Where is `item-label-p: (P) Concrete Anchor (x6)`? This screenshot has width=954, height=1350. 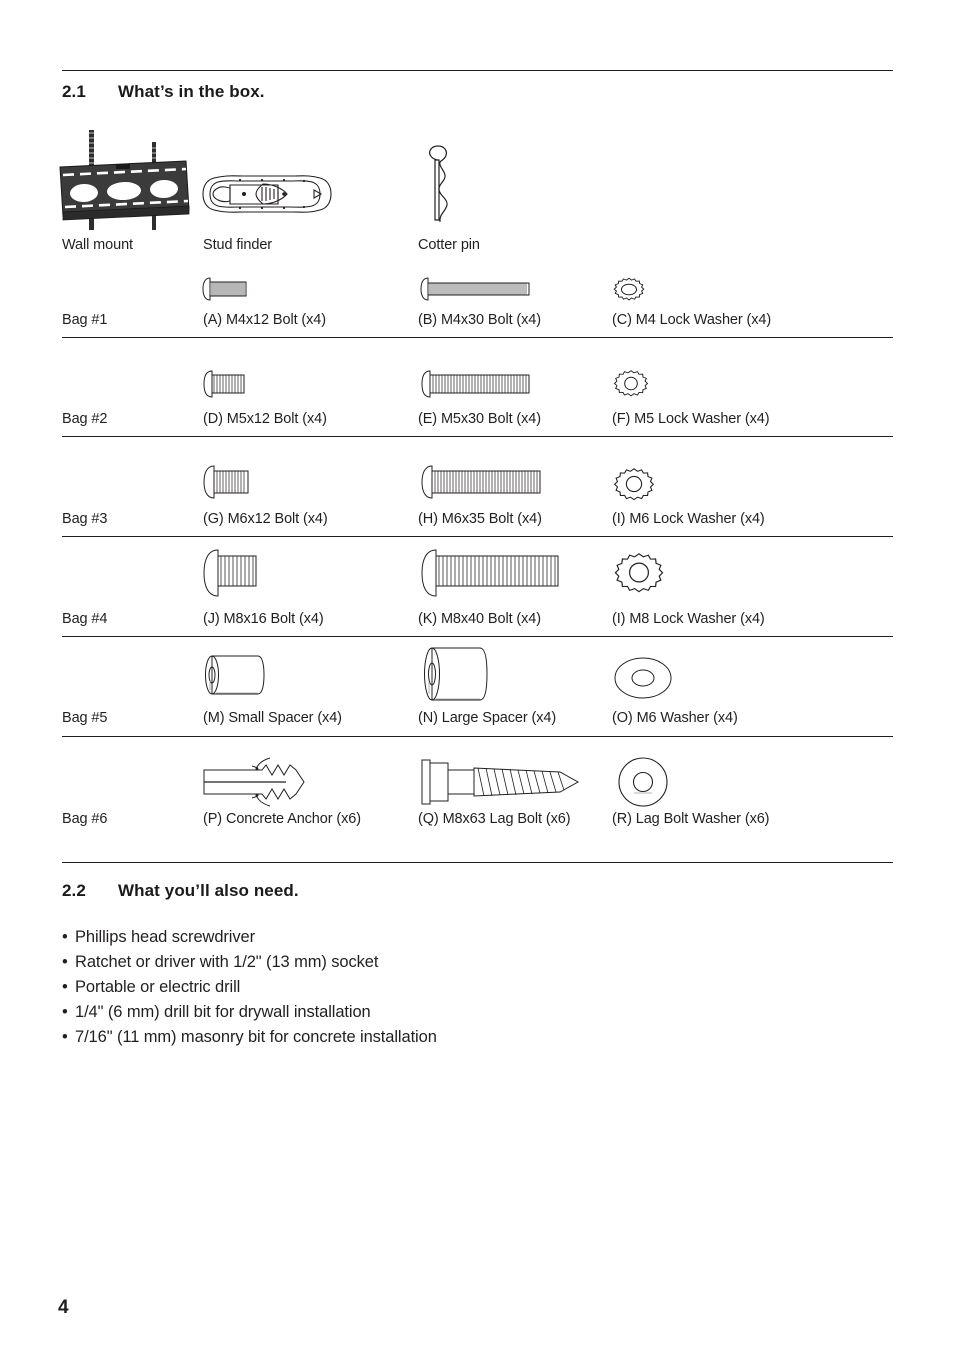 item-label-p: (P) Concrete Anchor (x6) is located at coordinates (282, 819).